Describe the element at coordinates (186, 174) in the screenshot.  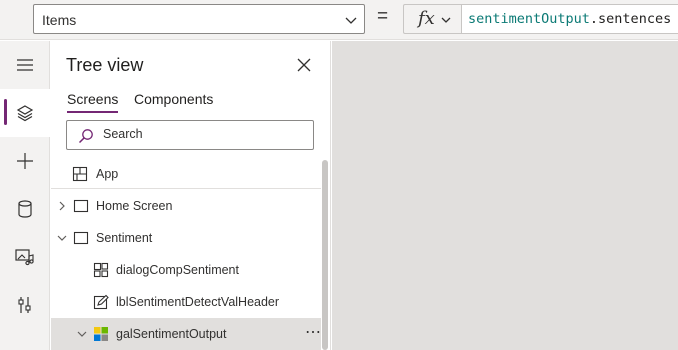
I see `tree-item-app: App` at that location.